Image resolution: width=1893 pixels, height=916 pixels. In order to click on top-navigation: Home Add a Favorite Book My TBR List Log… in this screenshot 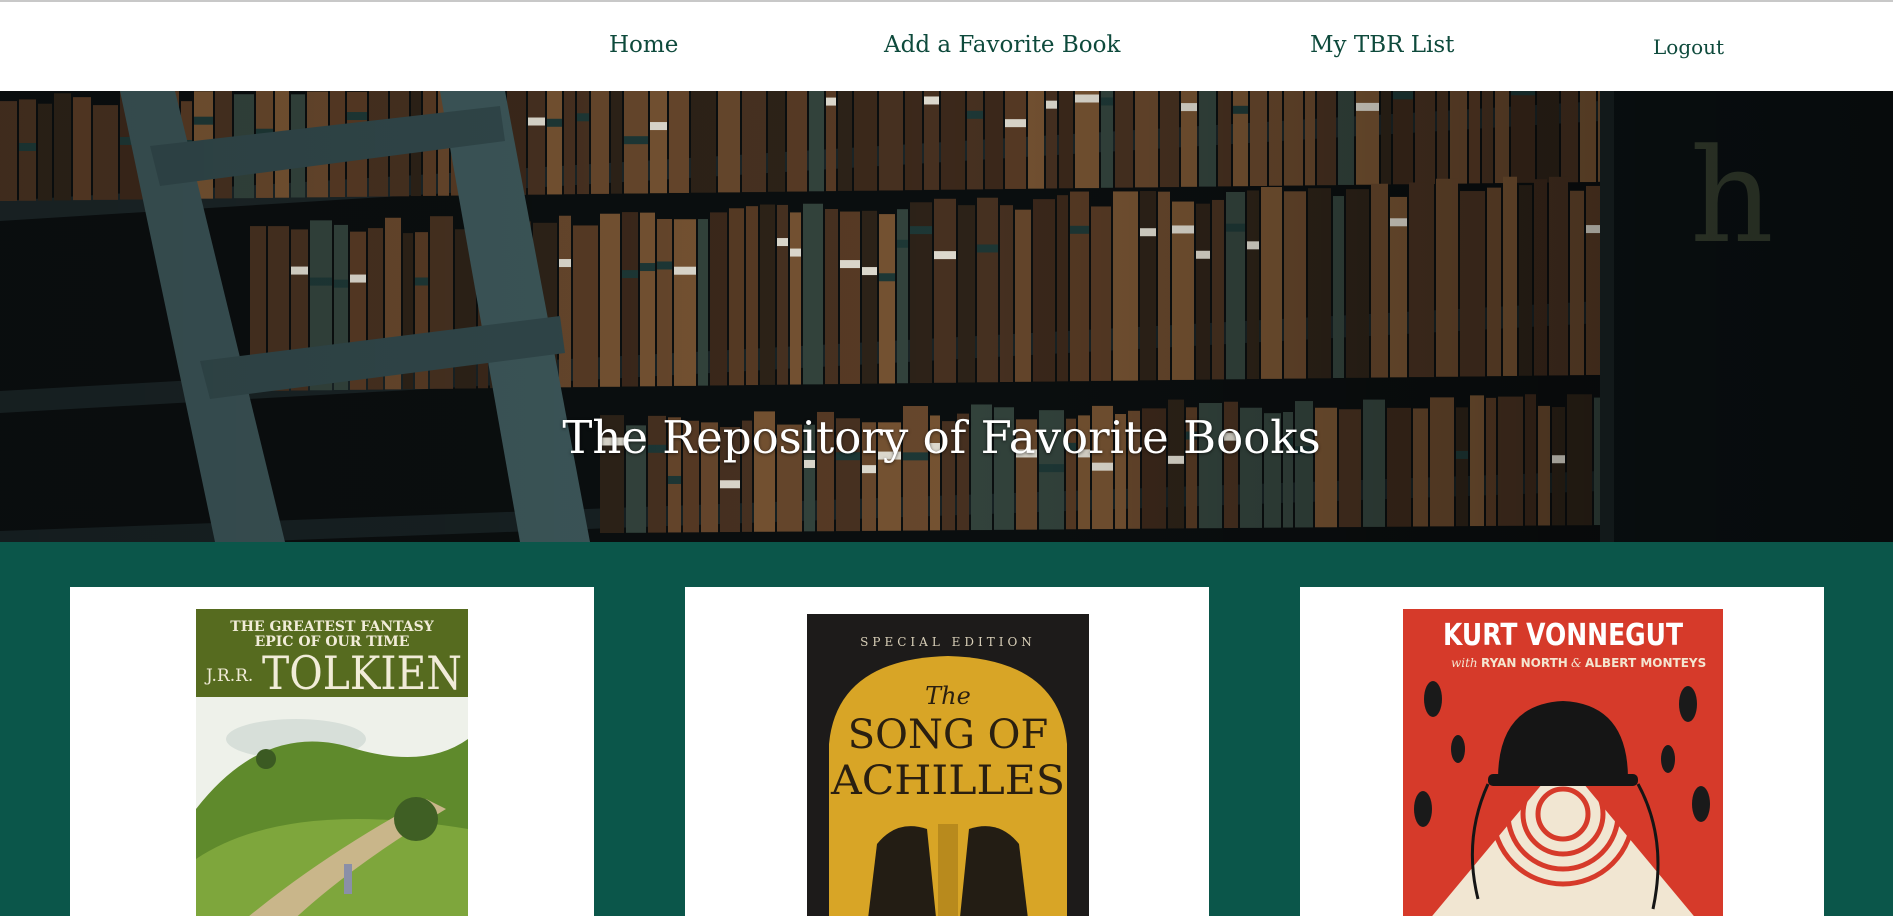, I will do `click(946, 46)`.